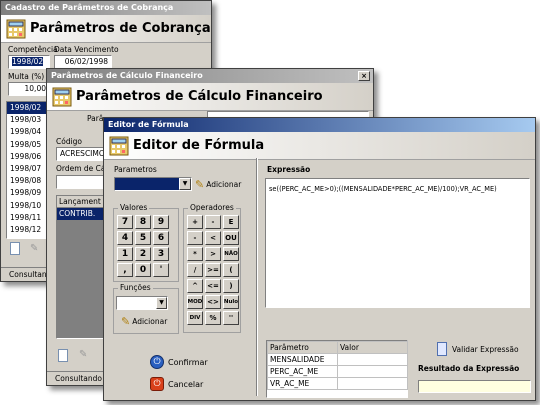 This screenshot has width=540, height=405. I want to click on data-vencimento-field: 06/02/1998, so click(83, 62).